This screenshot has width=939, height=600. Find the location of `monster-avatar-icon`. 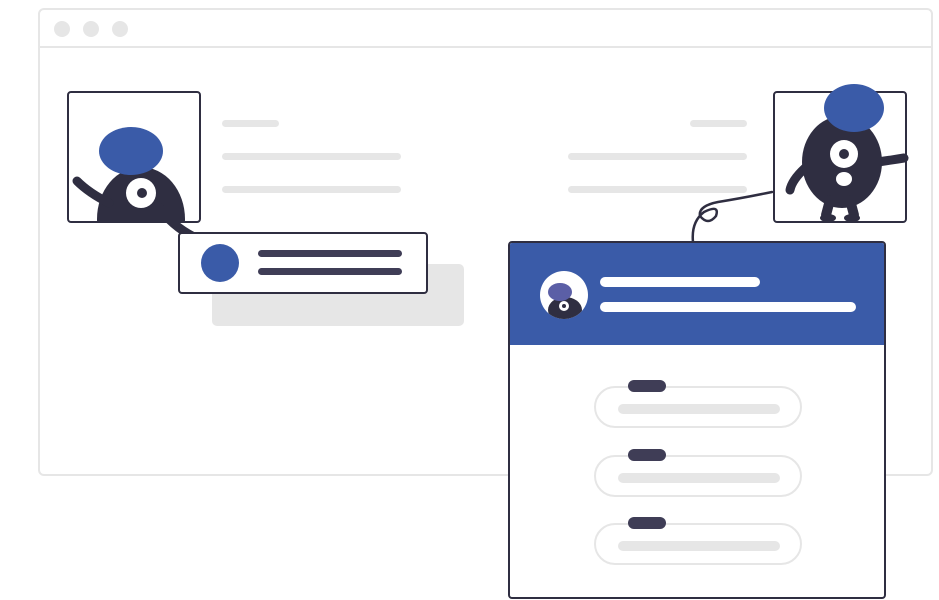

monster-avatar-icon is located at coordinates (564, 295).